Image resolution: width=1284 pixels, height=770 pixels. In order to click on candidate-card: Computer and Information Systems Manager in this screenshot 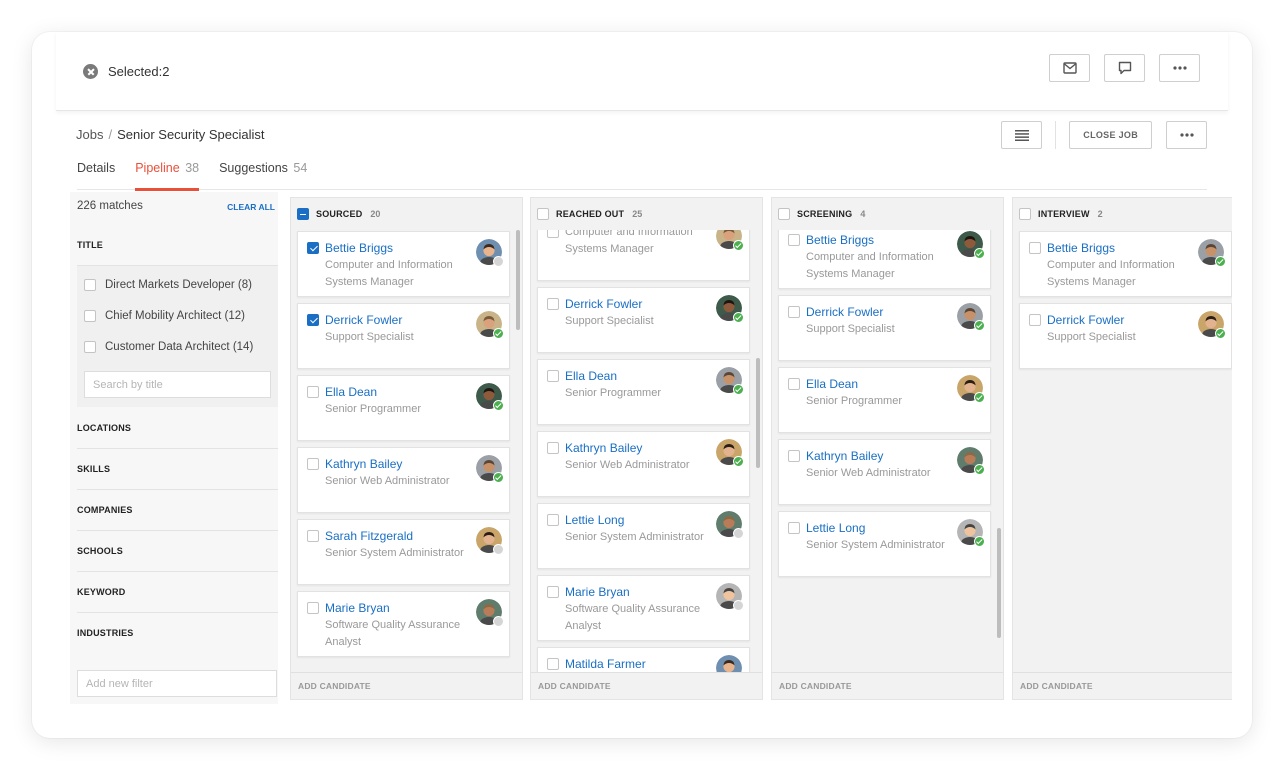, I will do `click(643, 255)`.